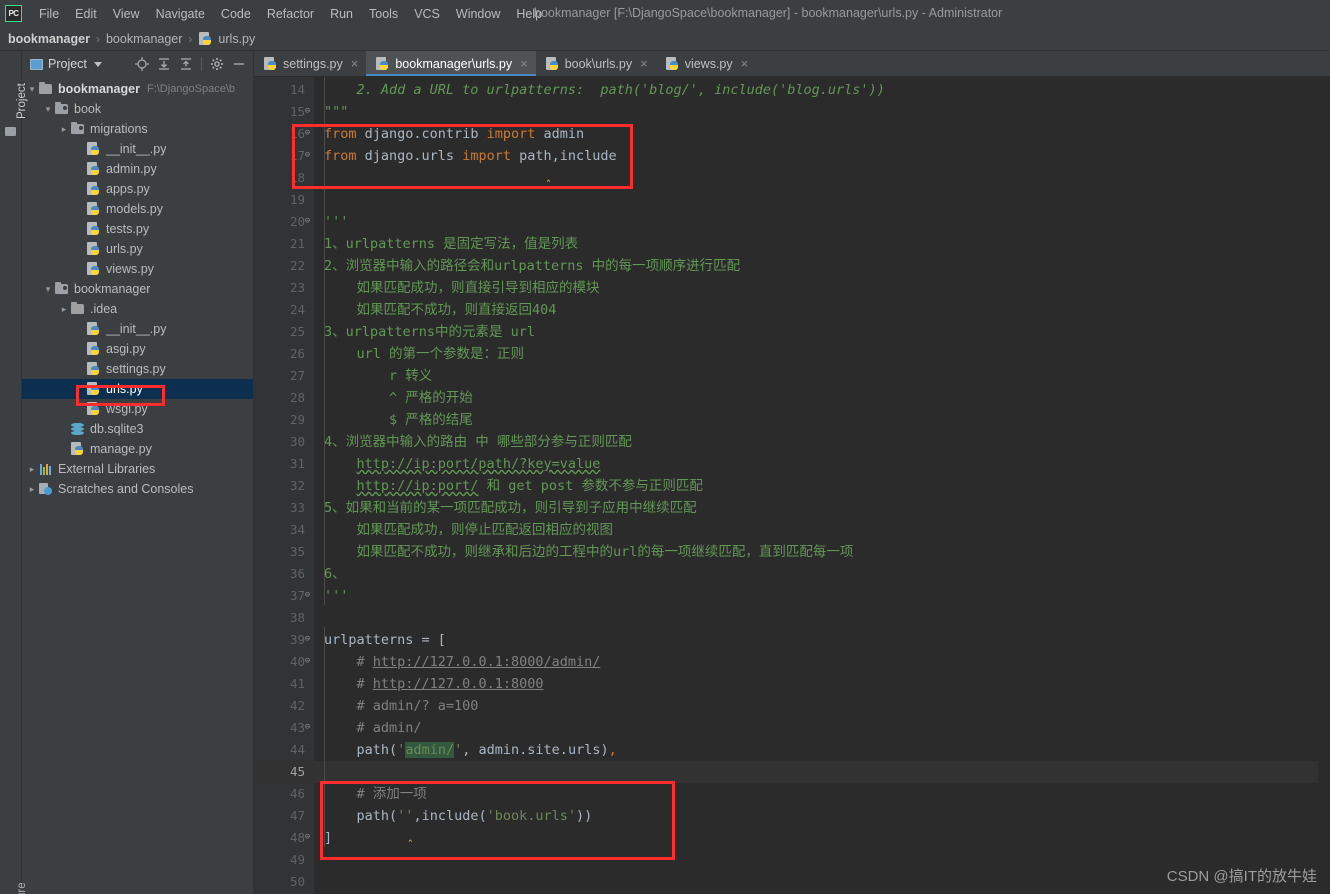 Image resolution: width=1330 pixels, height=894 pixels. I want to click on locate-icon, so click(142, 64).